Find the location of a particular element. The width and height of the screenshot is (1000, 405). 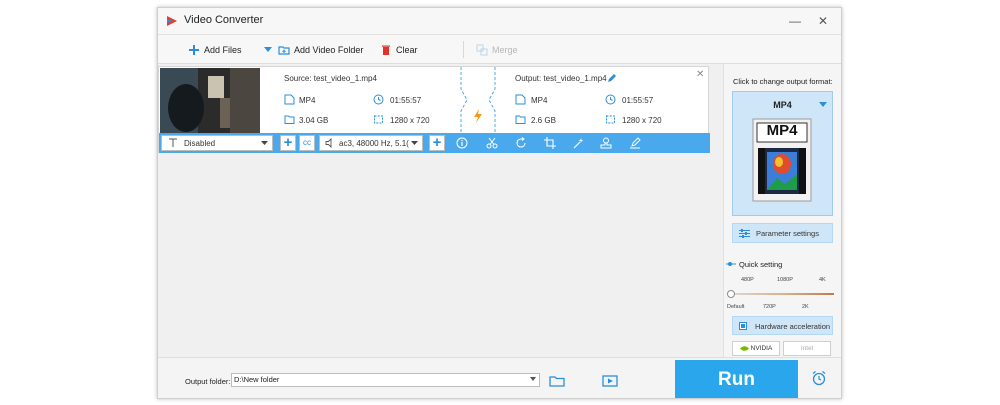

output-folder-input: D:\New folder is located at coordinates (385, 380).